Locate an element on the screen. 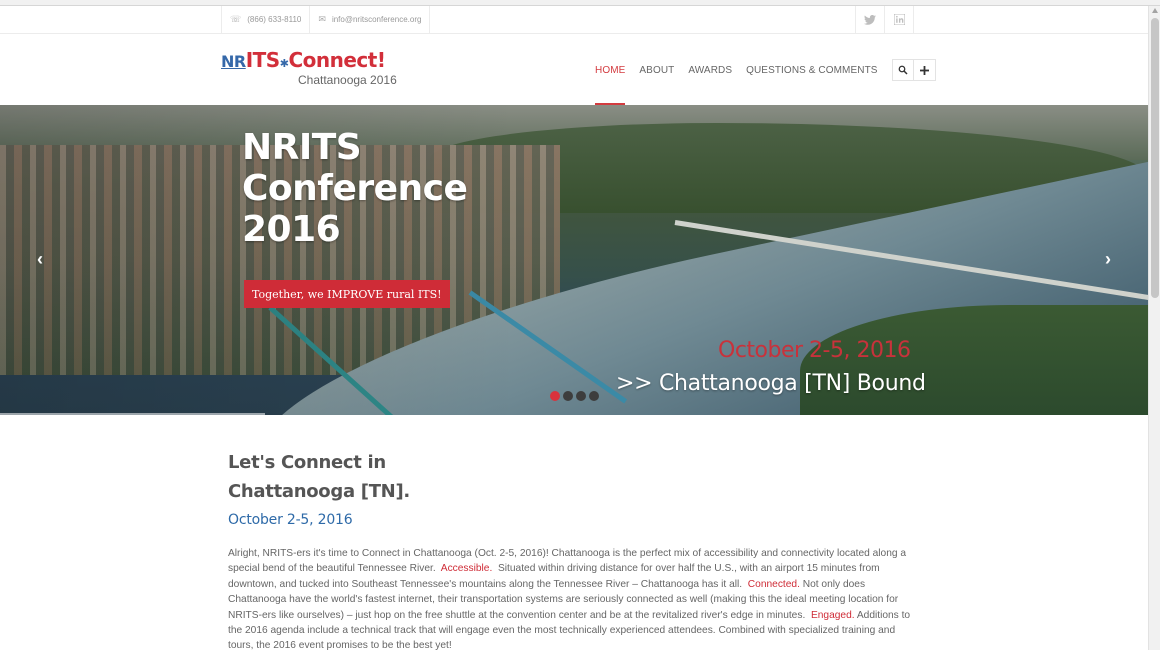 Image resolution: width=1160 pixels, height=650 pixels. email-address: info@nritsconference.org is located at coordinates (376, 19).